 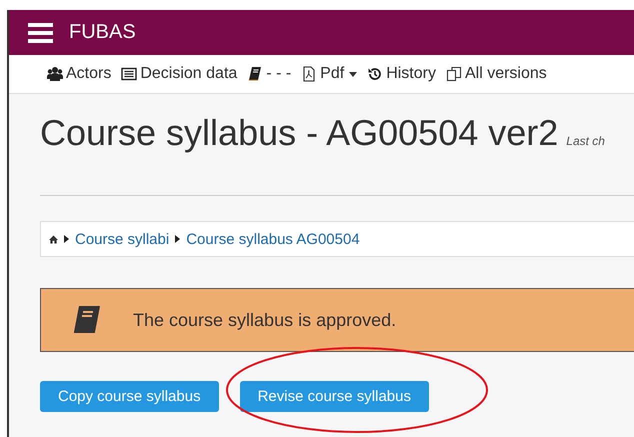 What do you see at coordinates (454, 74) in the screenshot?
I see `copy-icon` at bounding box center [454, 74].